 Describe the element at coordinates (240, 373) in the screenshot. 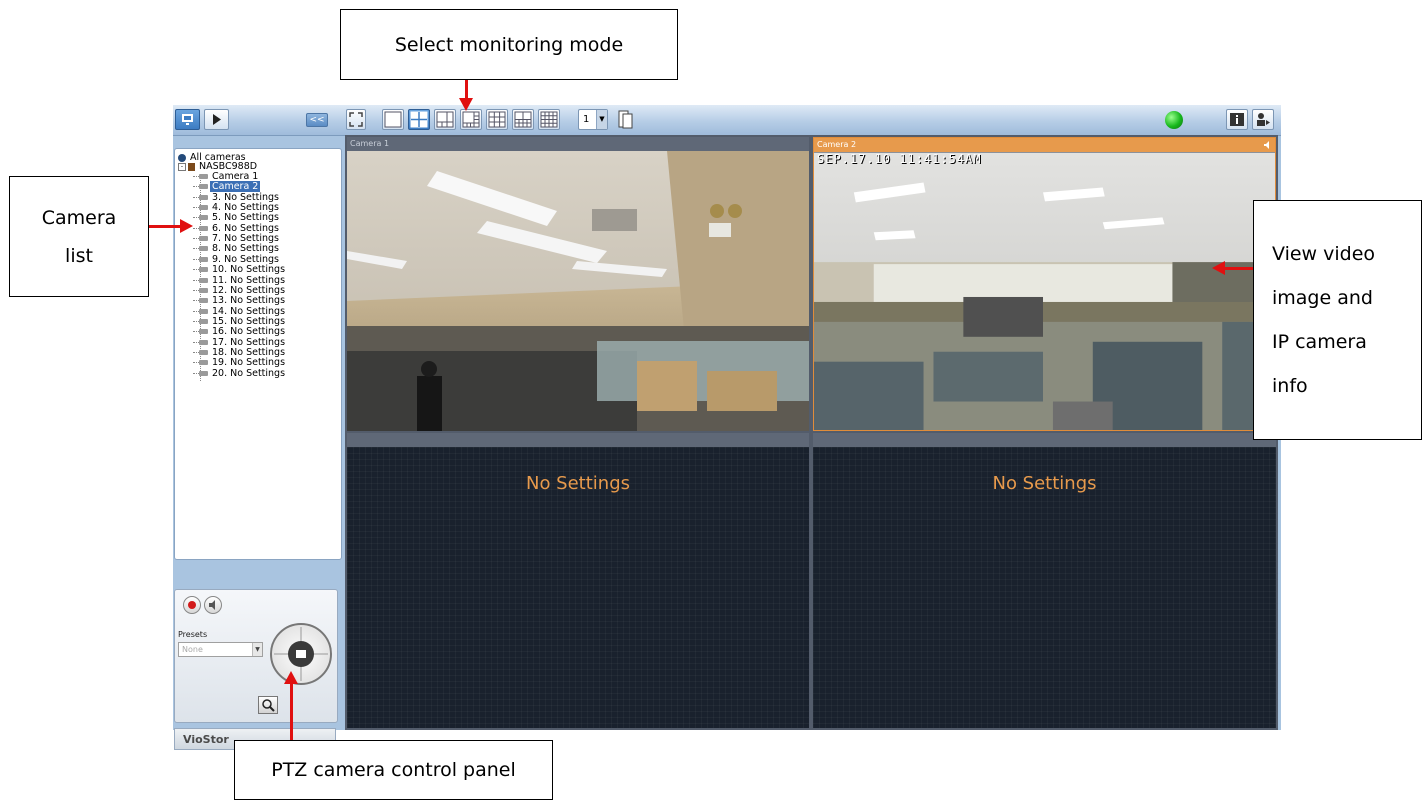

I see `camera-list-item: 20. No Settings` at that location.